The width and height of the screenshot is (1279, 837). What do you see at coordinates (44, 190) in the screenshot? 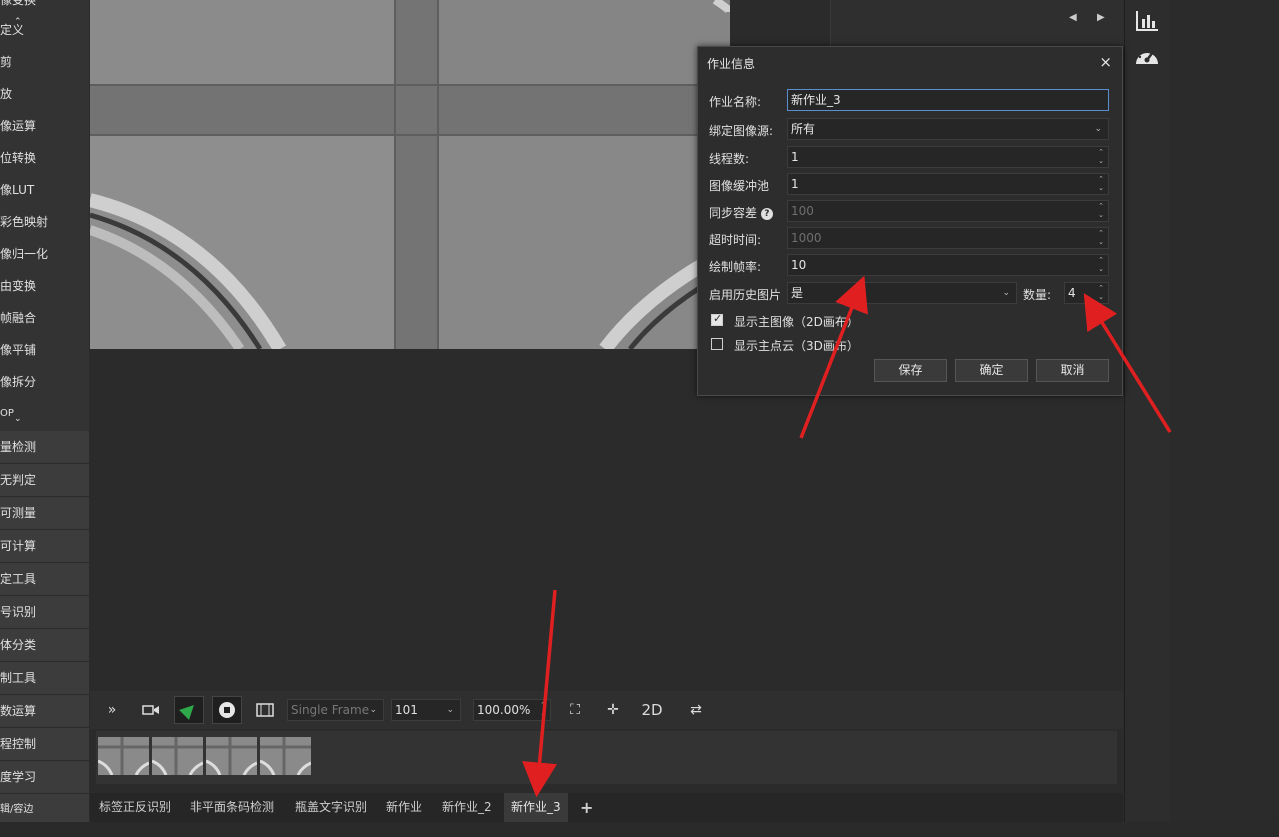
I see `sidebar-tool-item: 像LUT` at bounding box center [44, 190].